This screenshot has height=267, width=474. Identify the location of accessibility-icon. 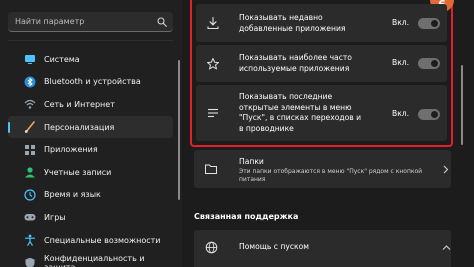
(30, 240).